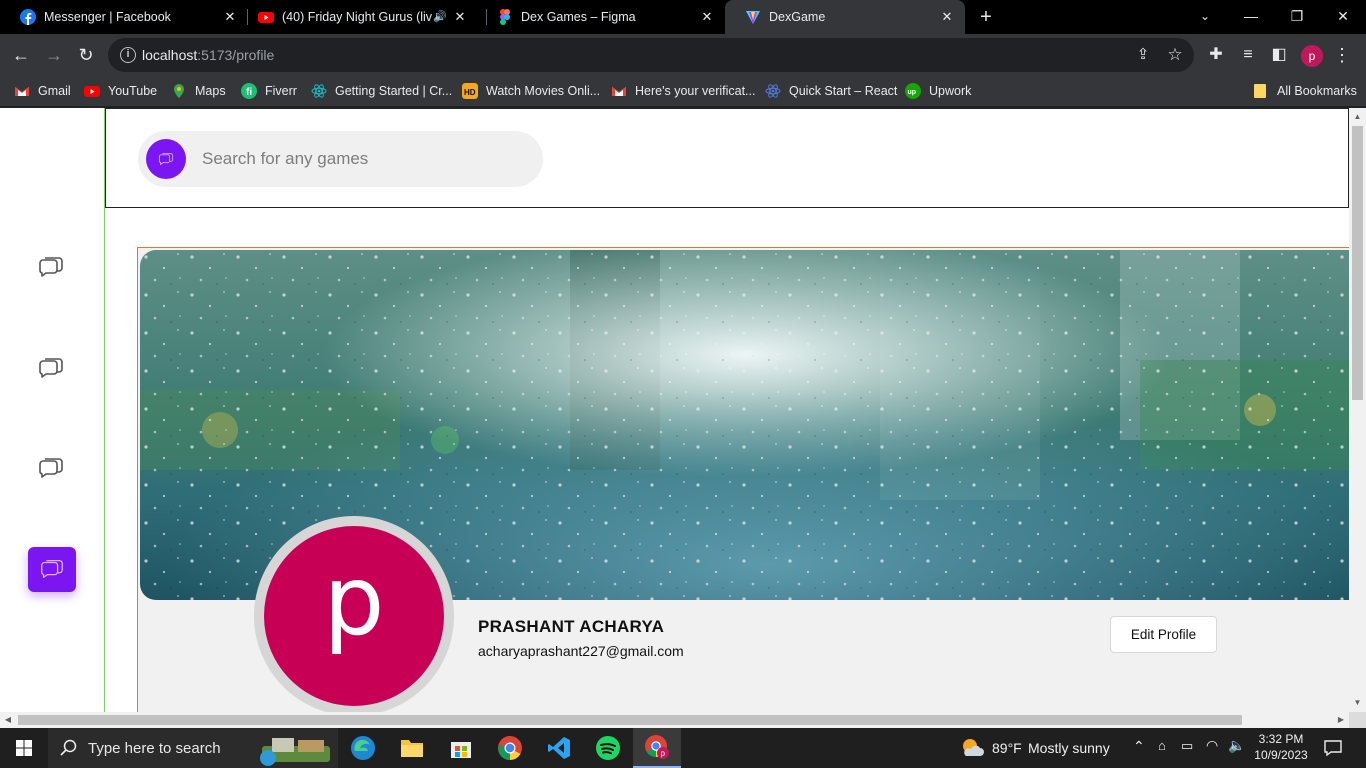  What do you see at coordinates (1007, 748) in the screenshot?
I see `weather-temp: 89°F` at bounding box center [1007, 748].